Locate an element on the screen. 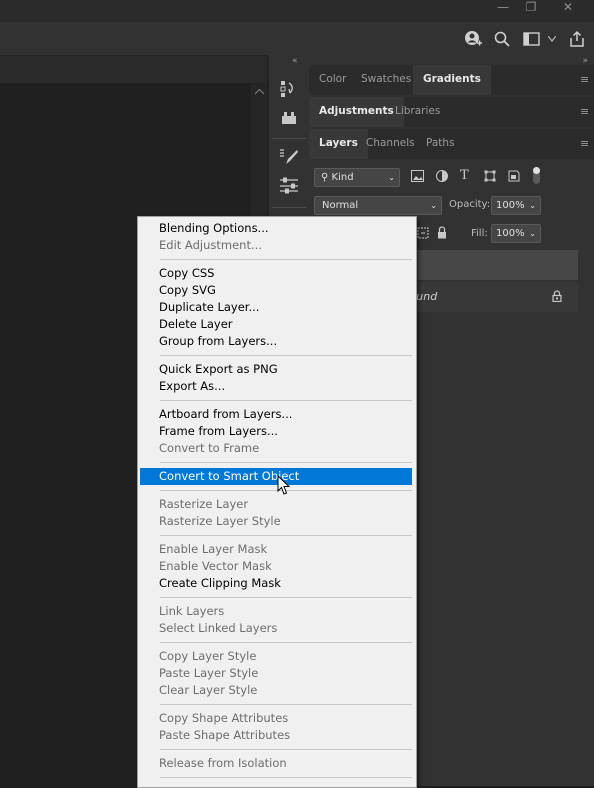 Image resolution: width=594 pixels, height=788 pixels. filter-adjustment-icon is located at coordinates (442, 176).